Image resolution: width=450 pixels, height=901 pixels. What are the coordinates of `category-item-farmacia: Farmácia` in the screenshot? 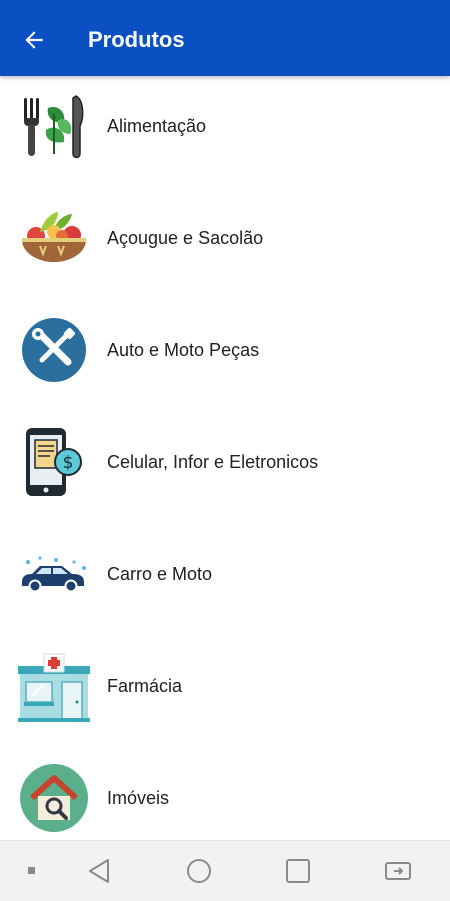 It's located at (225, 692).